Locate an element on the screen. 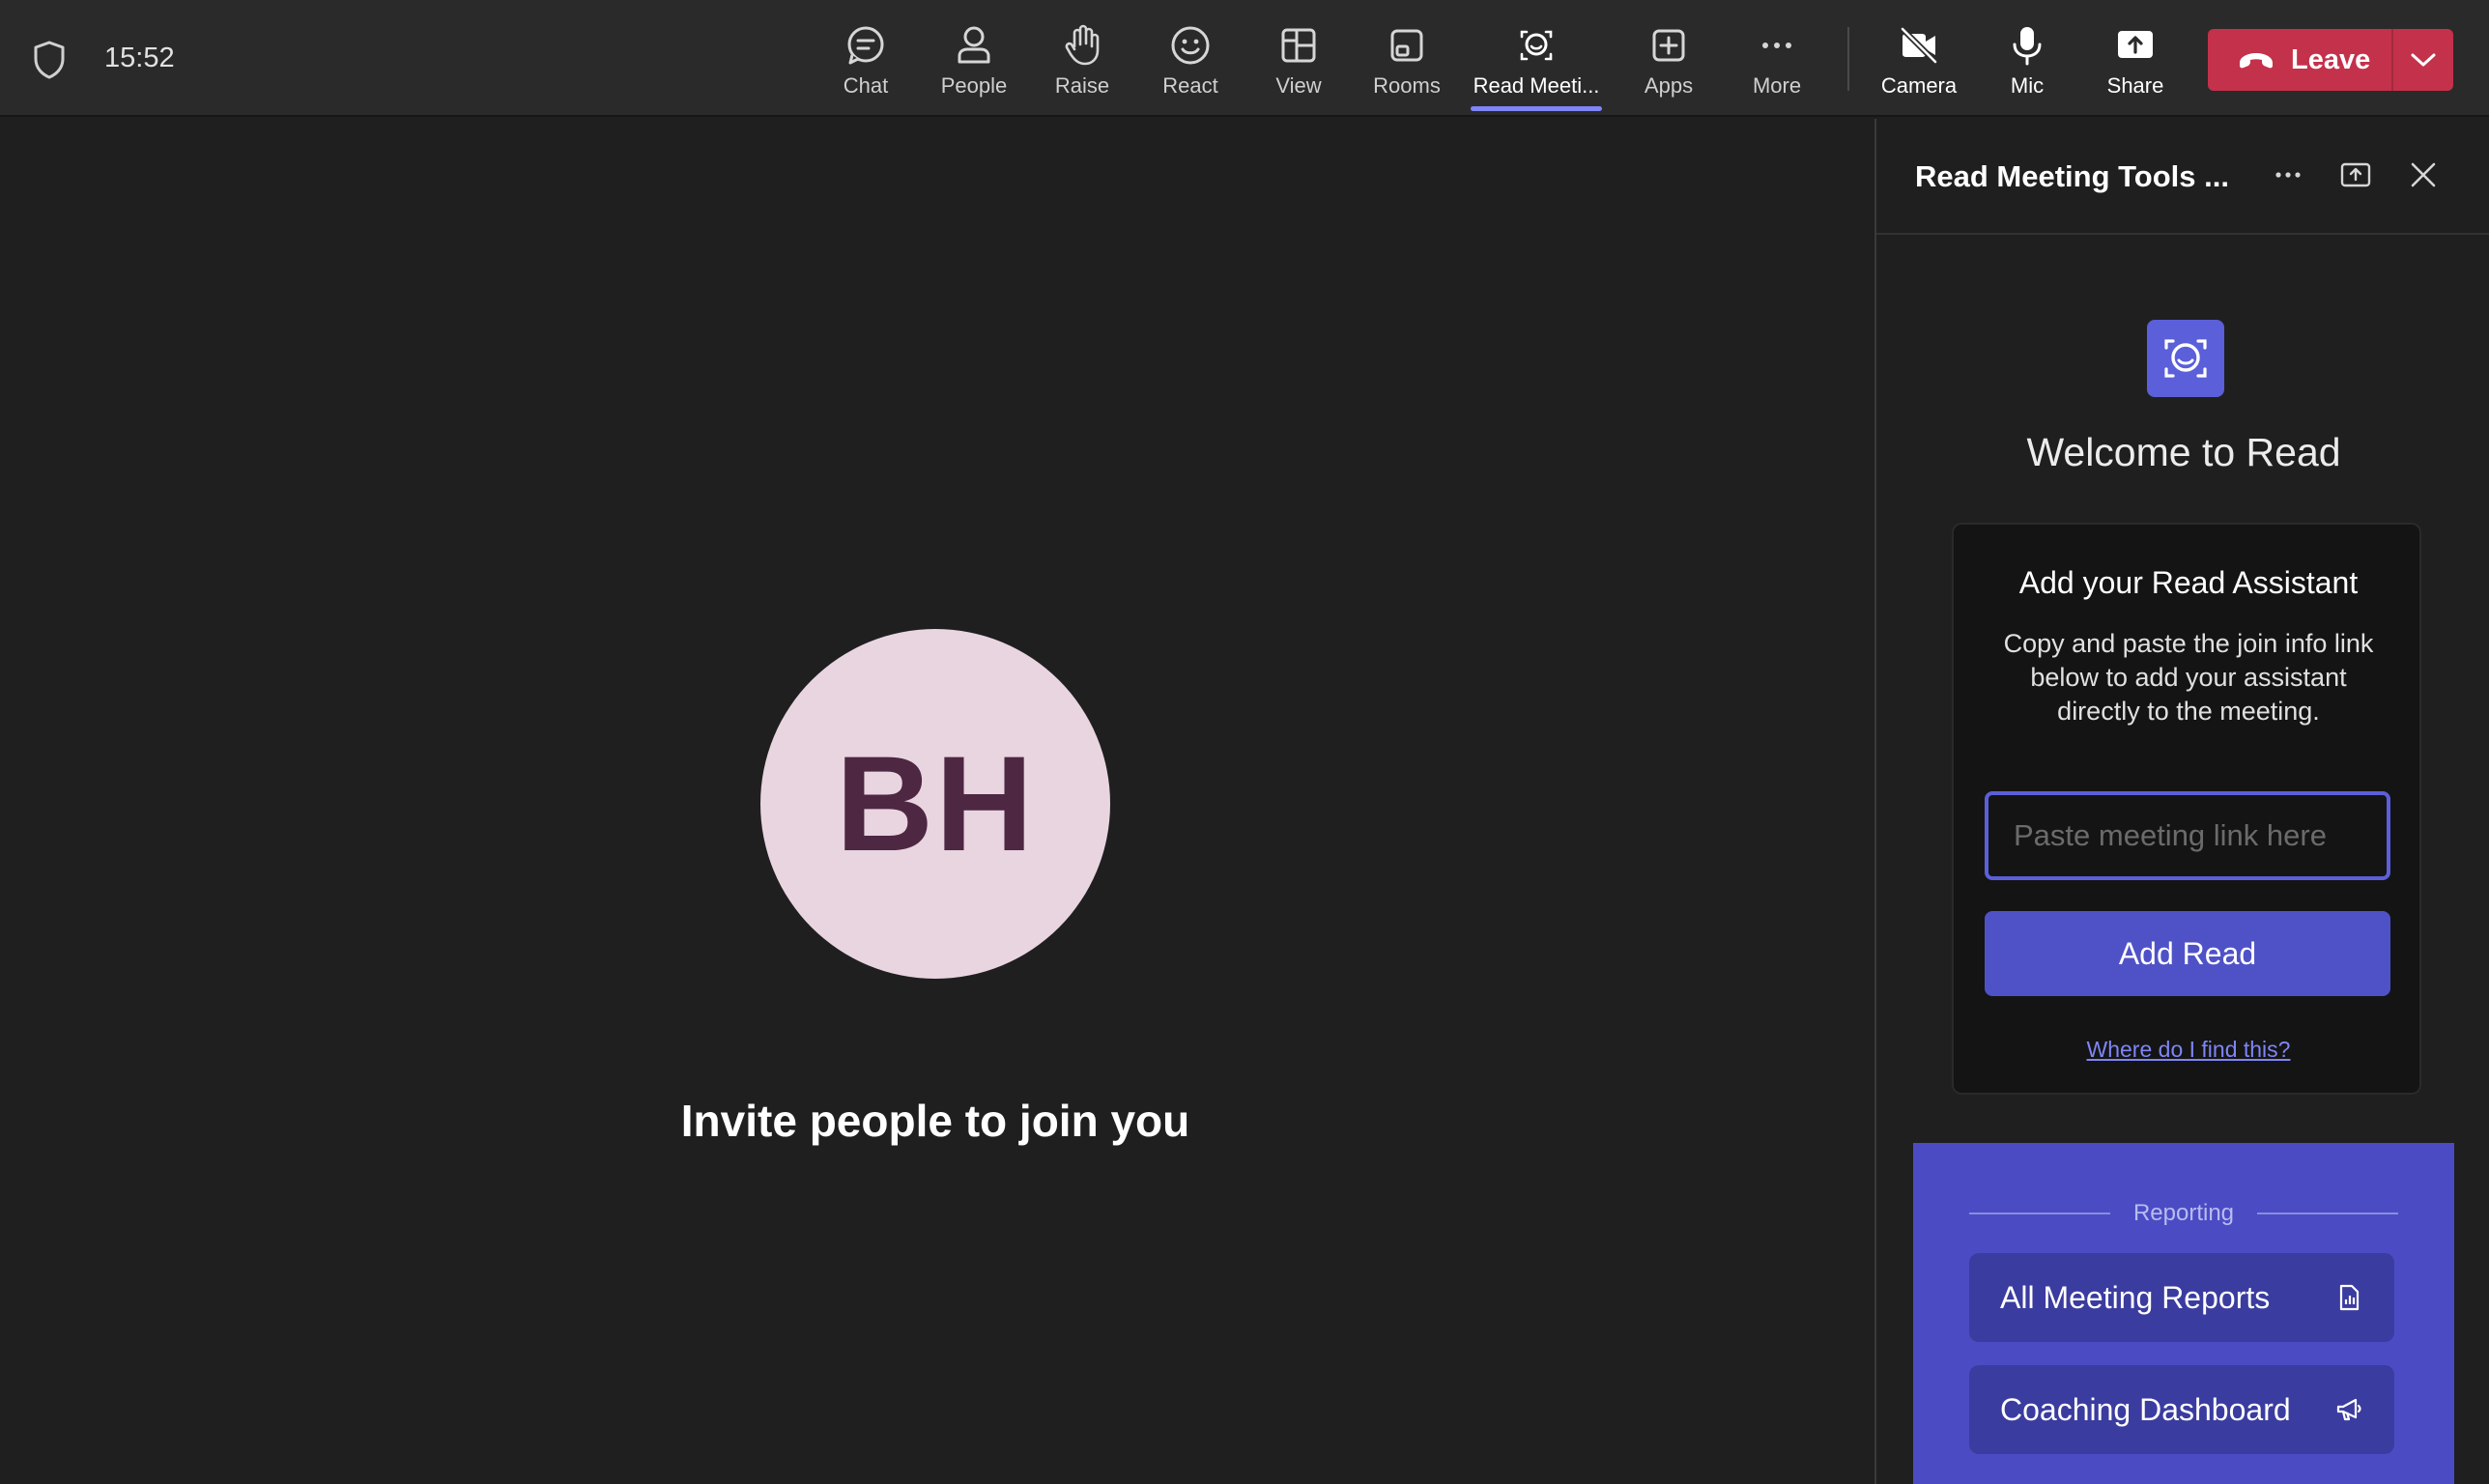 This screenshot has width=2489, height=1484. people-button: People is located at coordinates (974, 59).